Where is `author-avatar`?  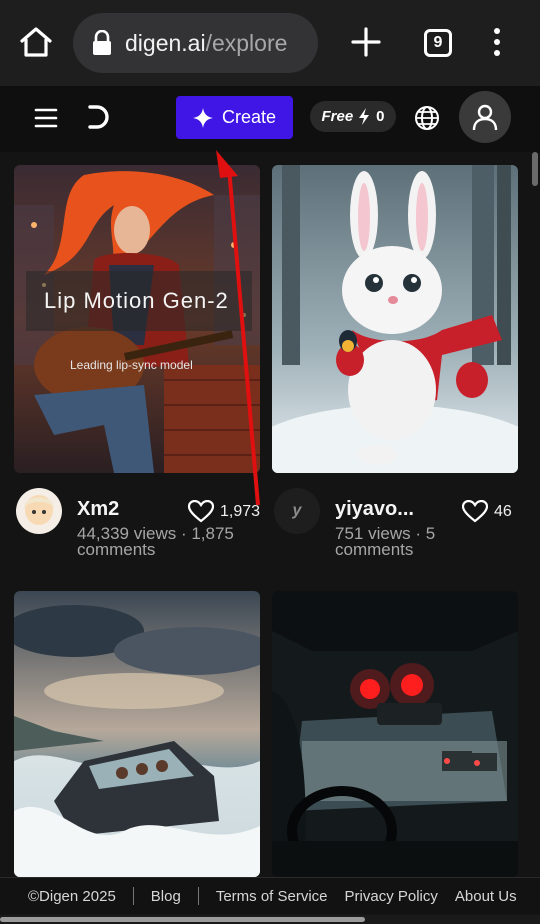 author-avatar is located at coordinates (39, 511).